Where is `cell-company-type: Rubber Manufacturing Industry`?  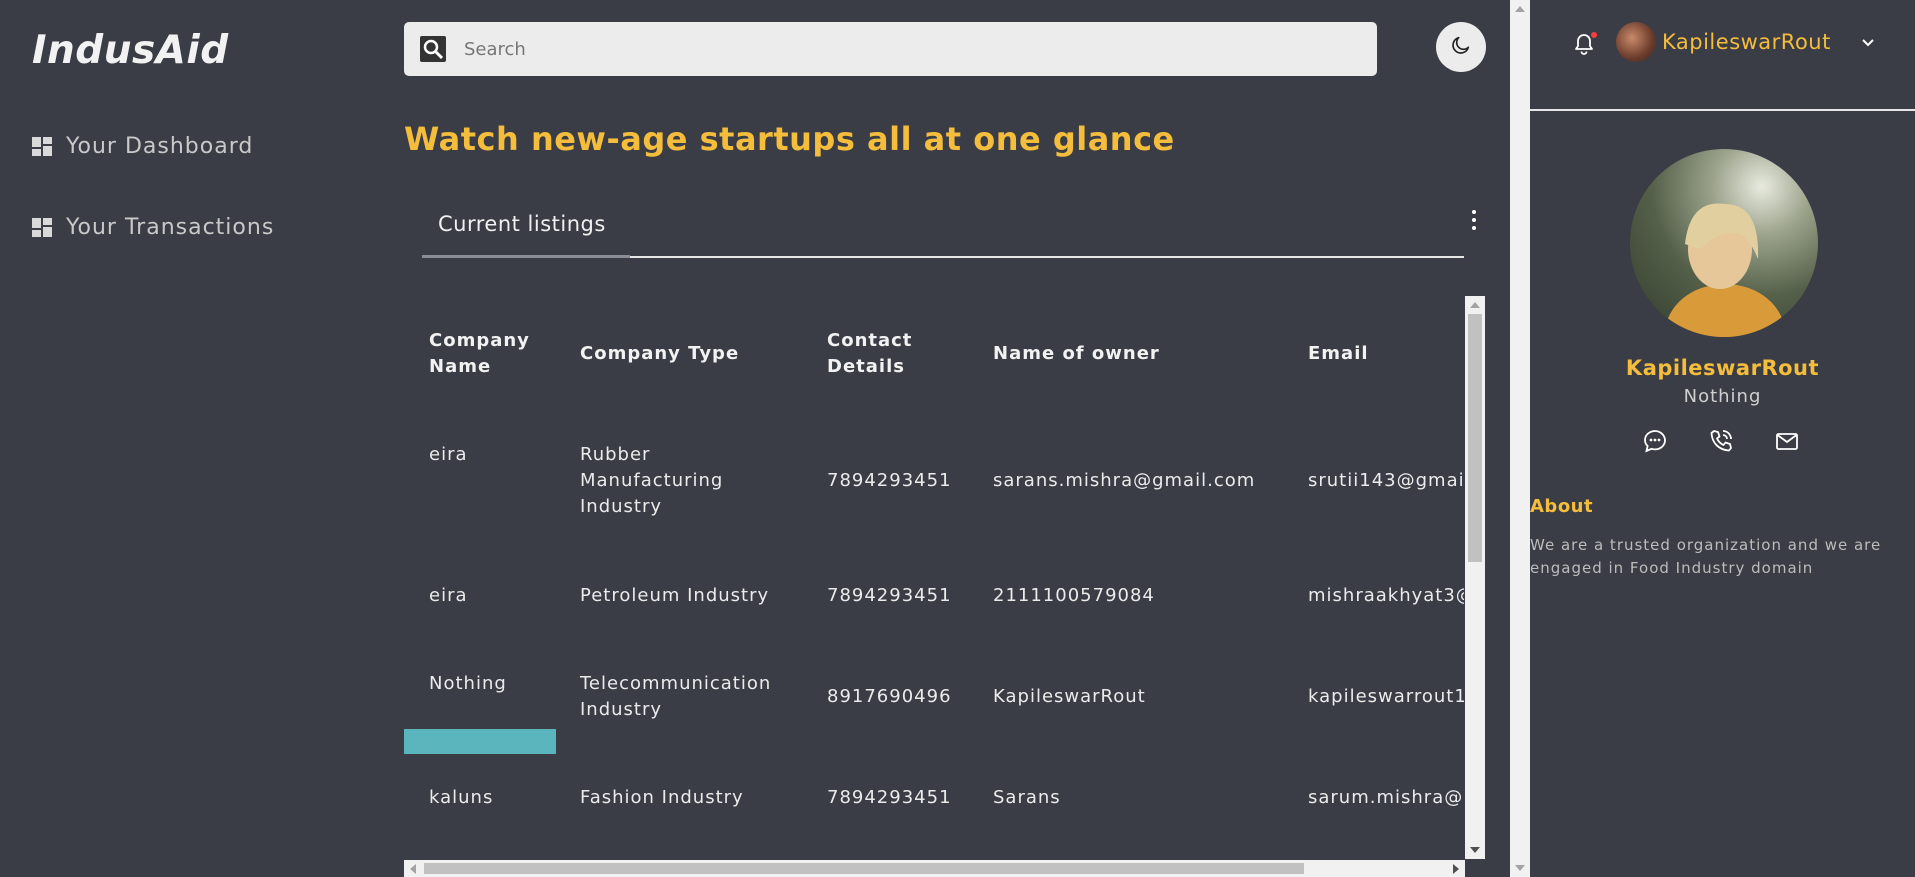 cell-company-type: Rubber Manufacturing Industry is located at coordinates (652, 480).